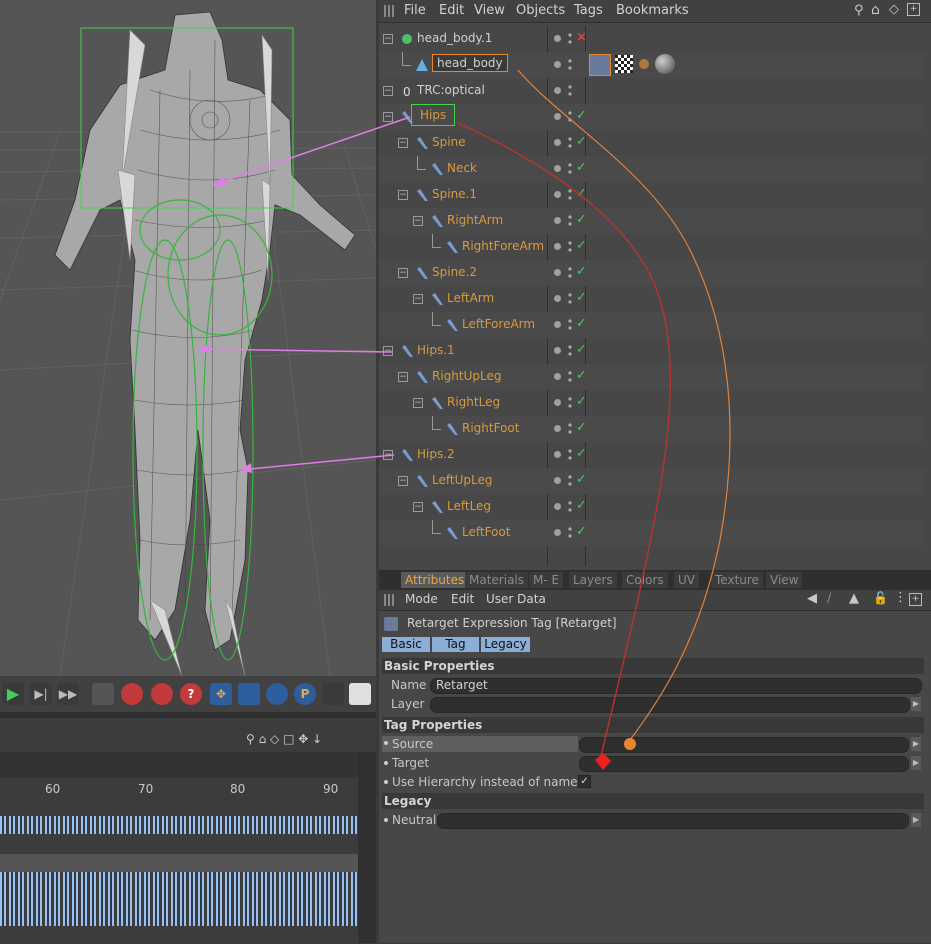 The height and width of the screenshot is (944, 931). Describe the element at coordinates (454, 272) in the screenshot. I see `object-name: Spine.2` at that location.